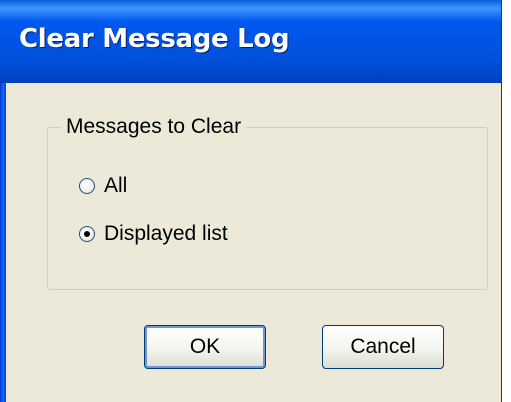 The height and width of the screenshot is (402, 511). What do you see at coordinates (115, 186) in the screenshot?
I see `radio-all-label: All` at bounding box center [115, 186].